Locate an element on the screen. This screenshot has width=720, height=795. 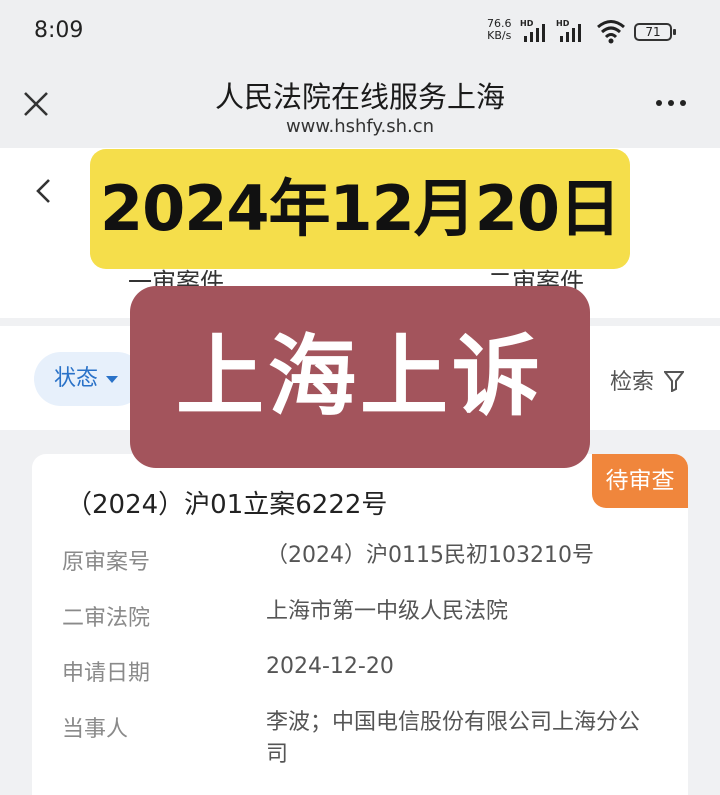
battery-icon: 71 is located at coordinates (655, 32).